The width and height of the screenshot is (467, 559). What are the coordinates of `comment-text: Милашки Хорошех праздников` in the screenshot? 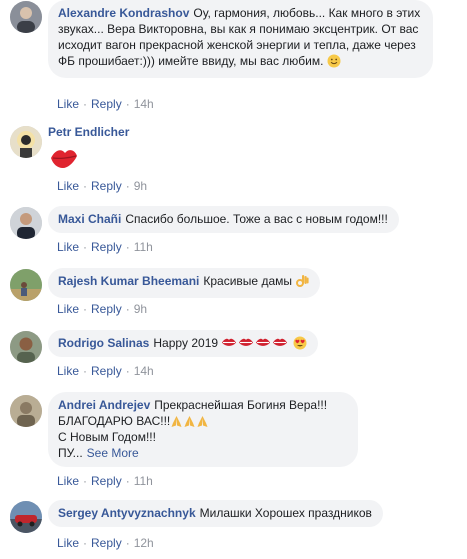 It's located at (285, 513).